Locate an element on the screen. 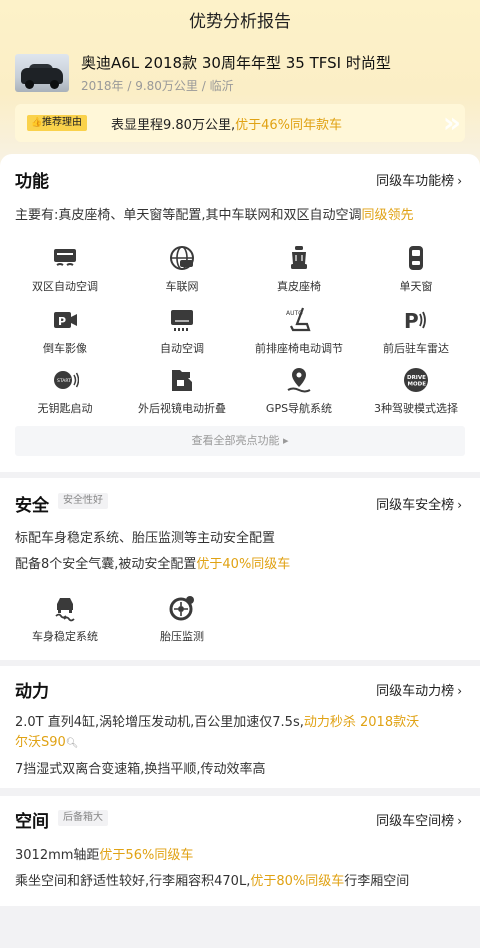 This screenshot has height=948, width=480. feature-label: 车联网 is located at coordinates (182, 286).